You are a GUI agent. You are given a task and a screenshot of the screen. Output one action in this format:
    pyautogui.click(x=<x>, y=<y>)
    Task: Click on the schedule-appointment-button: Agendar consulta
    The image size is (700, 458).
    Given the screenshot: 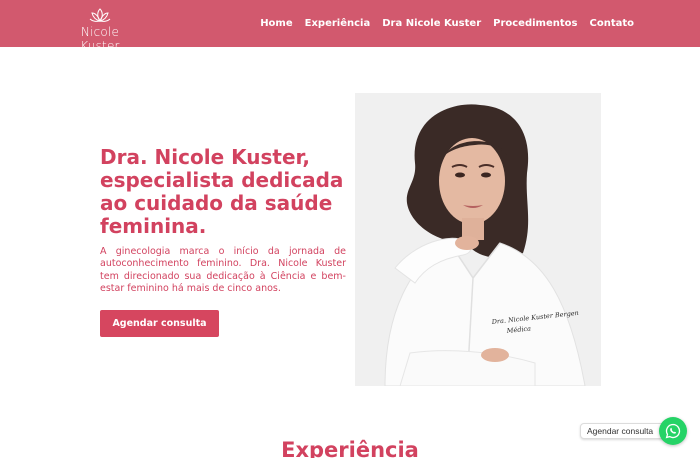 What is the action you would take?
    pyautogui.click(x=159, y=323)
    